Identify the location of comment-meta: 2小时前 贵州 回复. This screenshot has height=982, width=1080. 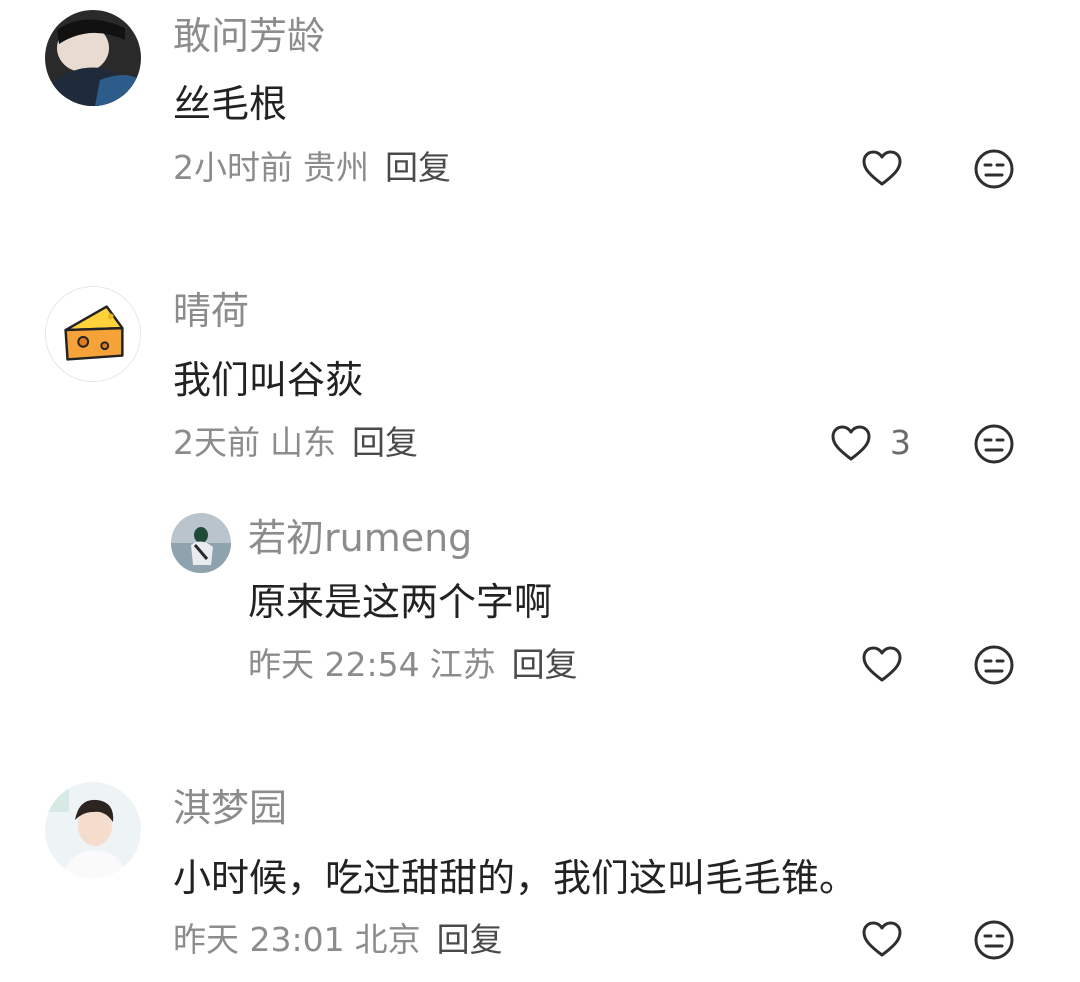
(317, 168).